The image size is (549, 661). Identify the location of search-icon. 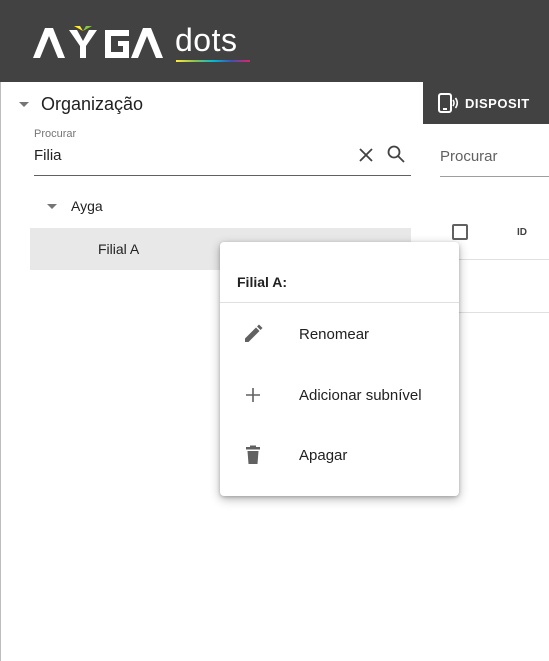
(396, 154).